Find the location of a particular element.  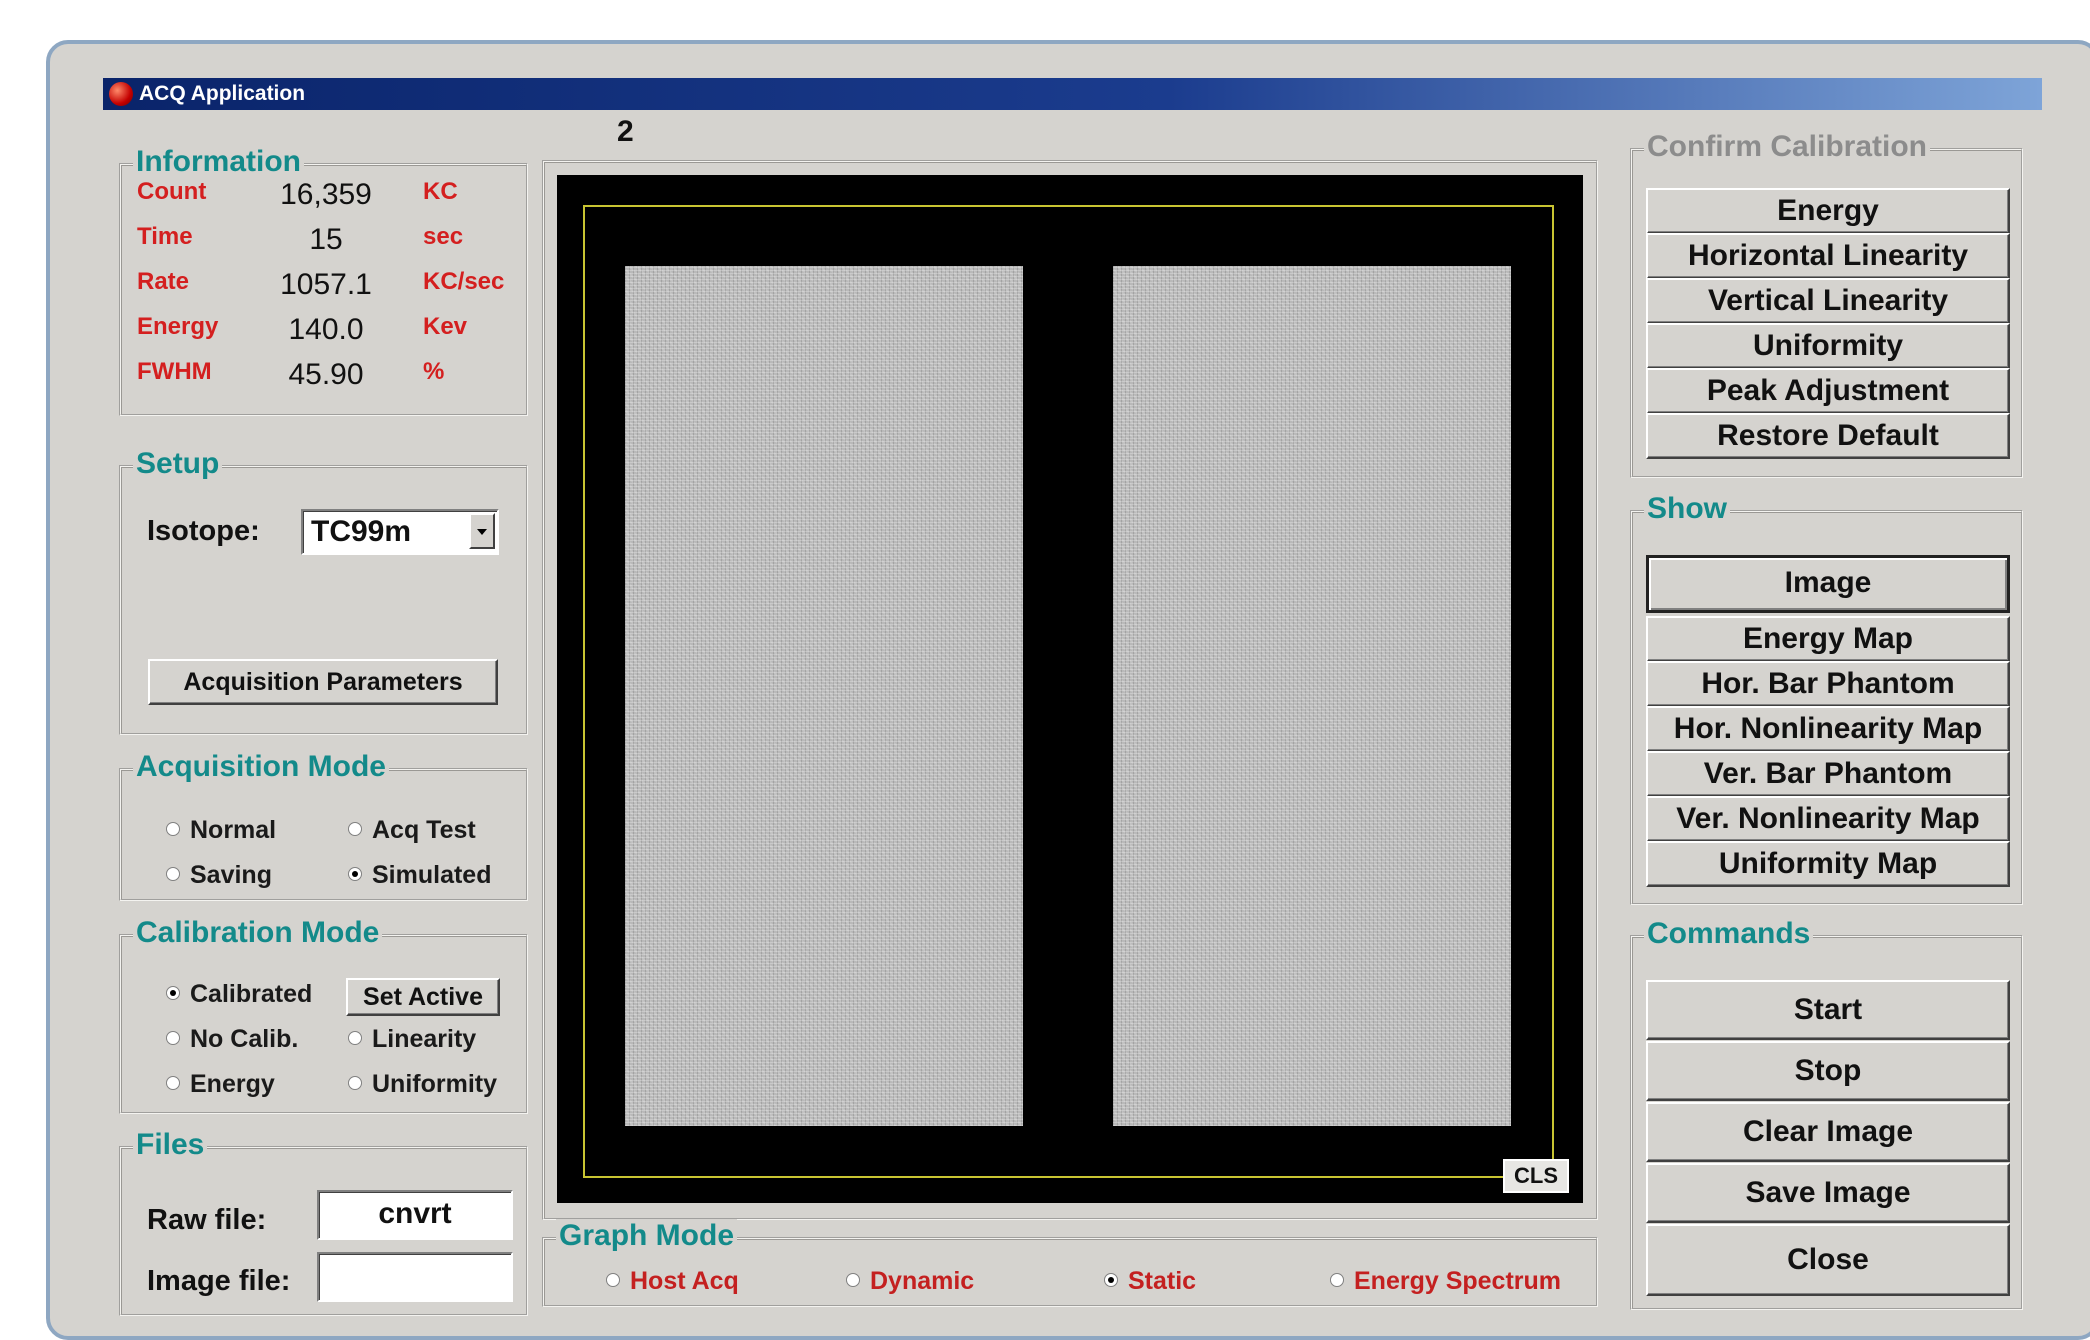

radio-energy-spectrum: Energy Spectrum is located at coordinates (1445, 1281).